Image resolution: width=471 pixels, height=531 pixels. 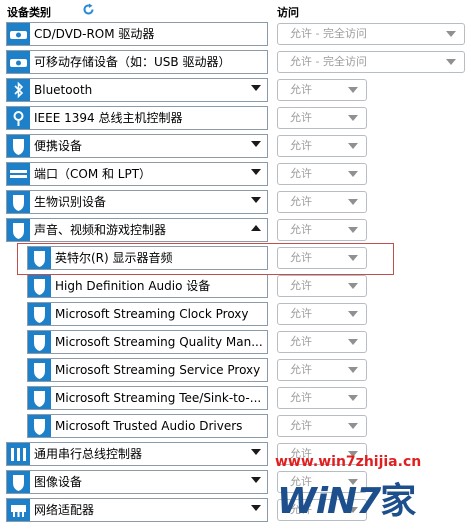 I want to click on device-label: 声音、视频和游戏控制器, so click(x=100, y=230).